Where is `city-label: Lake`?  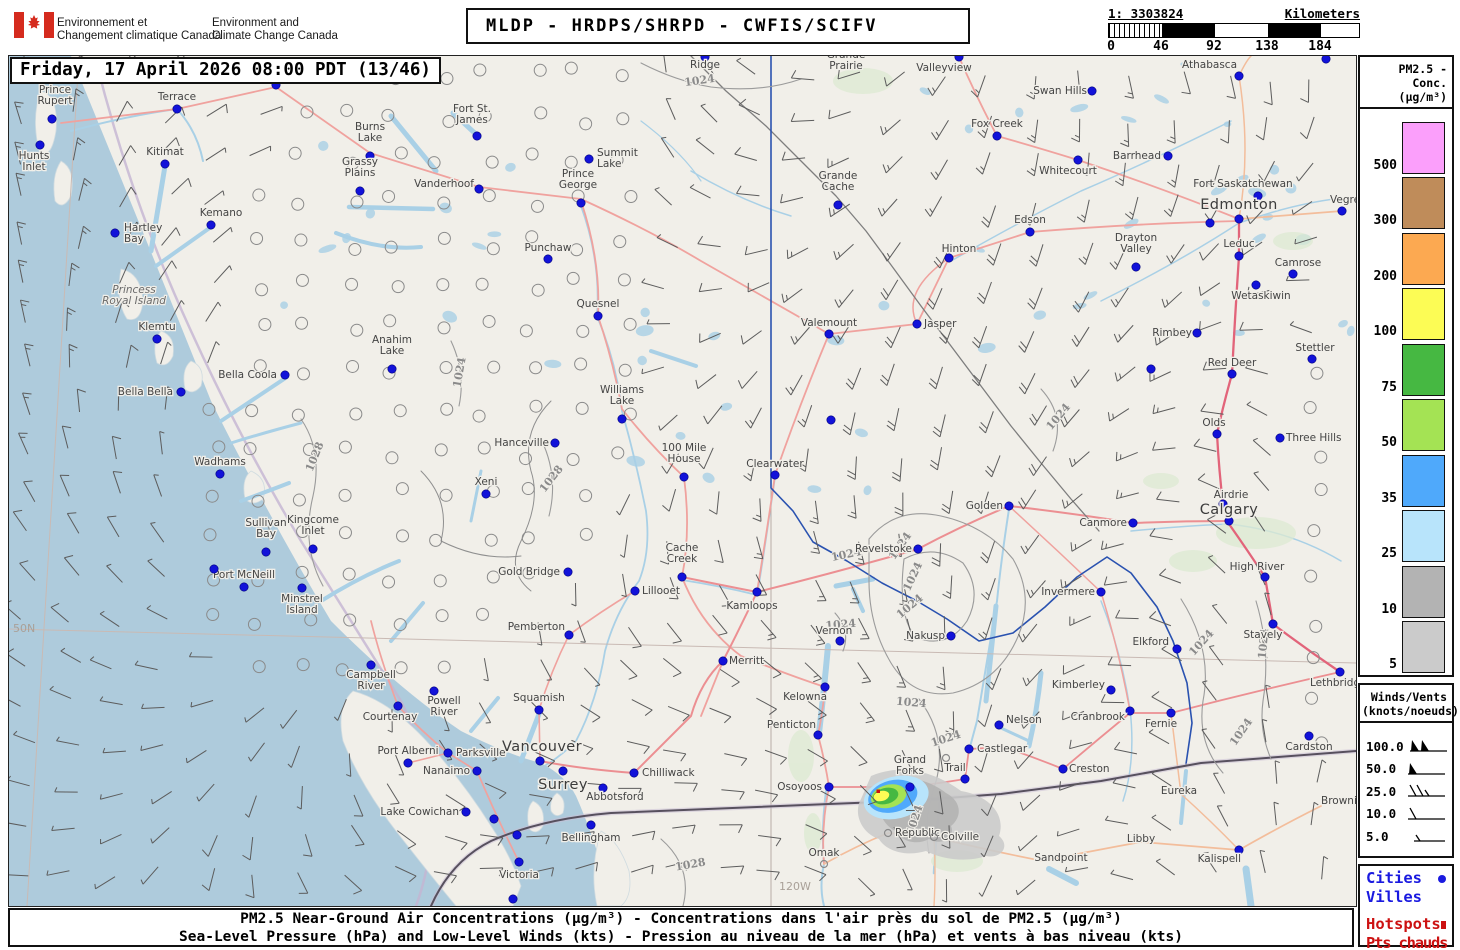 city-label: Lake is located at coordinates (609, 164).